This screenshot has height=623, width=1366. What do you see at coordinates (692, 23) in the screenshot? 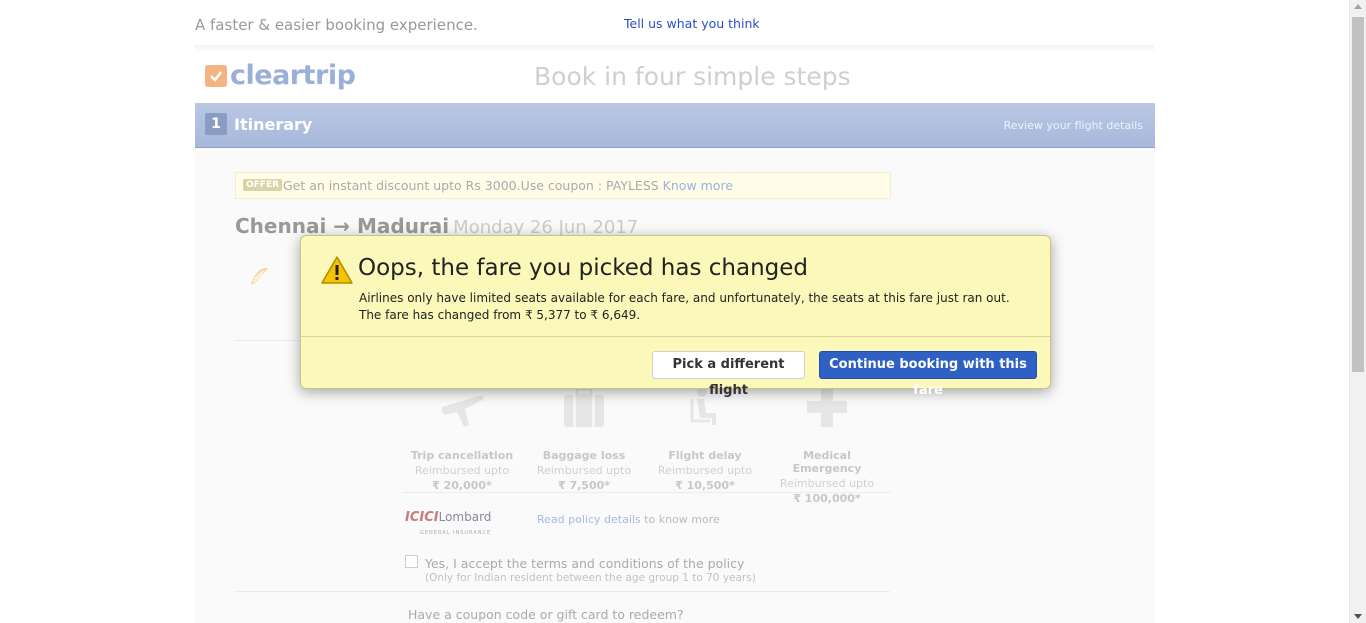
I see `feedback-link: Tell us what you think` at bounding box center [692, 23].